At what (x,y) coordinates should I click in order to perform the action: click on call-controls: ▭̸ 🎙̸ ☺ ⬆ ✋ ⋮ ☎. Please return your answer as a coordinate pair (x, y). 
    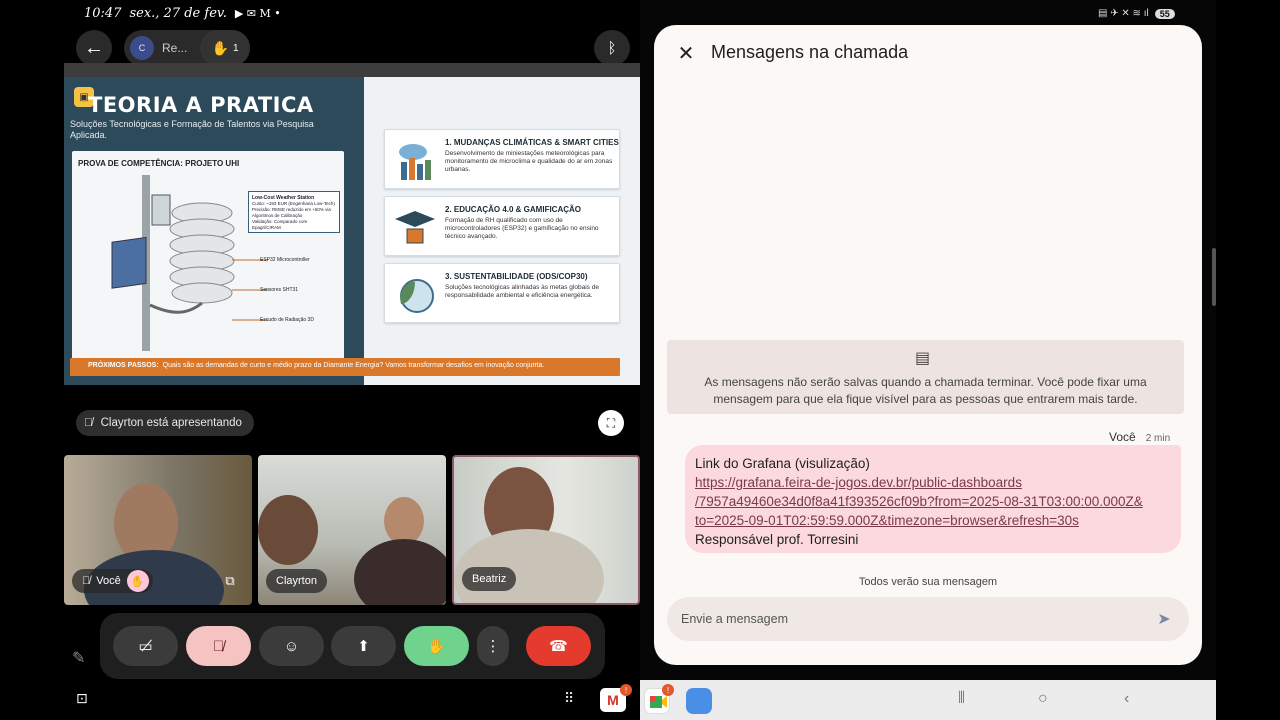
    Looking at the image, I should click on (352, 646).